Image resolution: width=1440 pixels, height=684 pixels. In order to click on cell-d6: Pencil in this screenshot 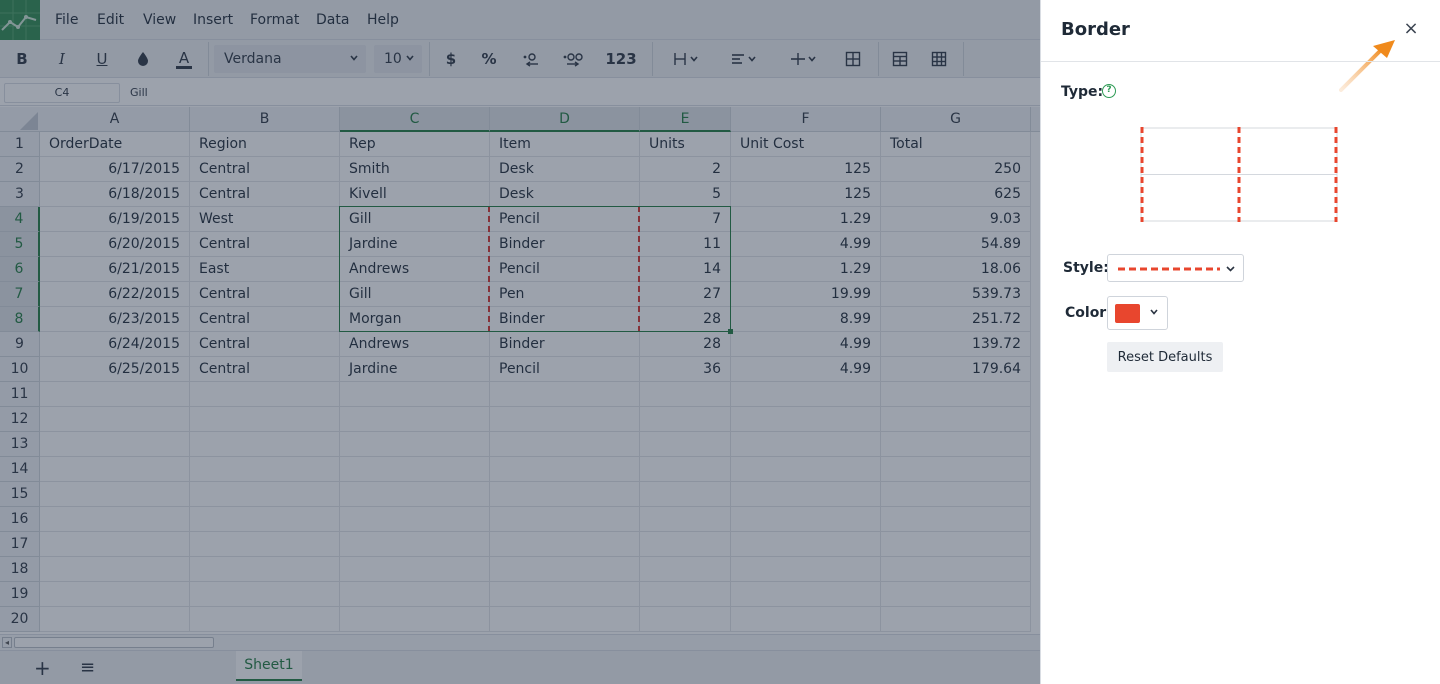, I will do `click(565, 269)`.